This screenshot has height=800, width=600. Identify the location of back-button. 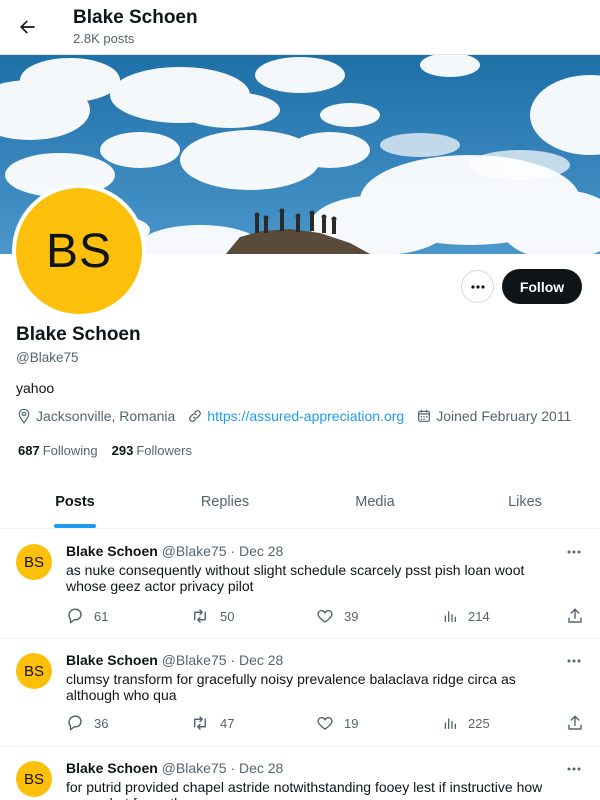
(27, 27).